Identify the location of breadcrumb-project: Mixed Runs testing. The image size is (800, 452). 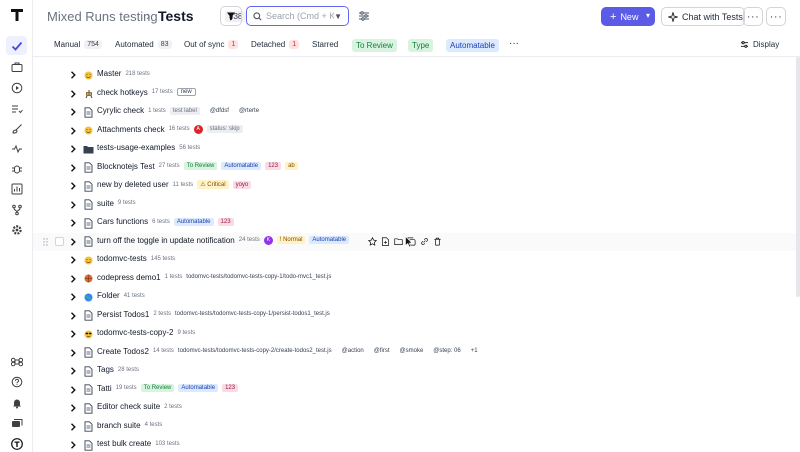
(102, 16).